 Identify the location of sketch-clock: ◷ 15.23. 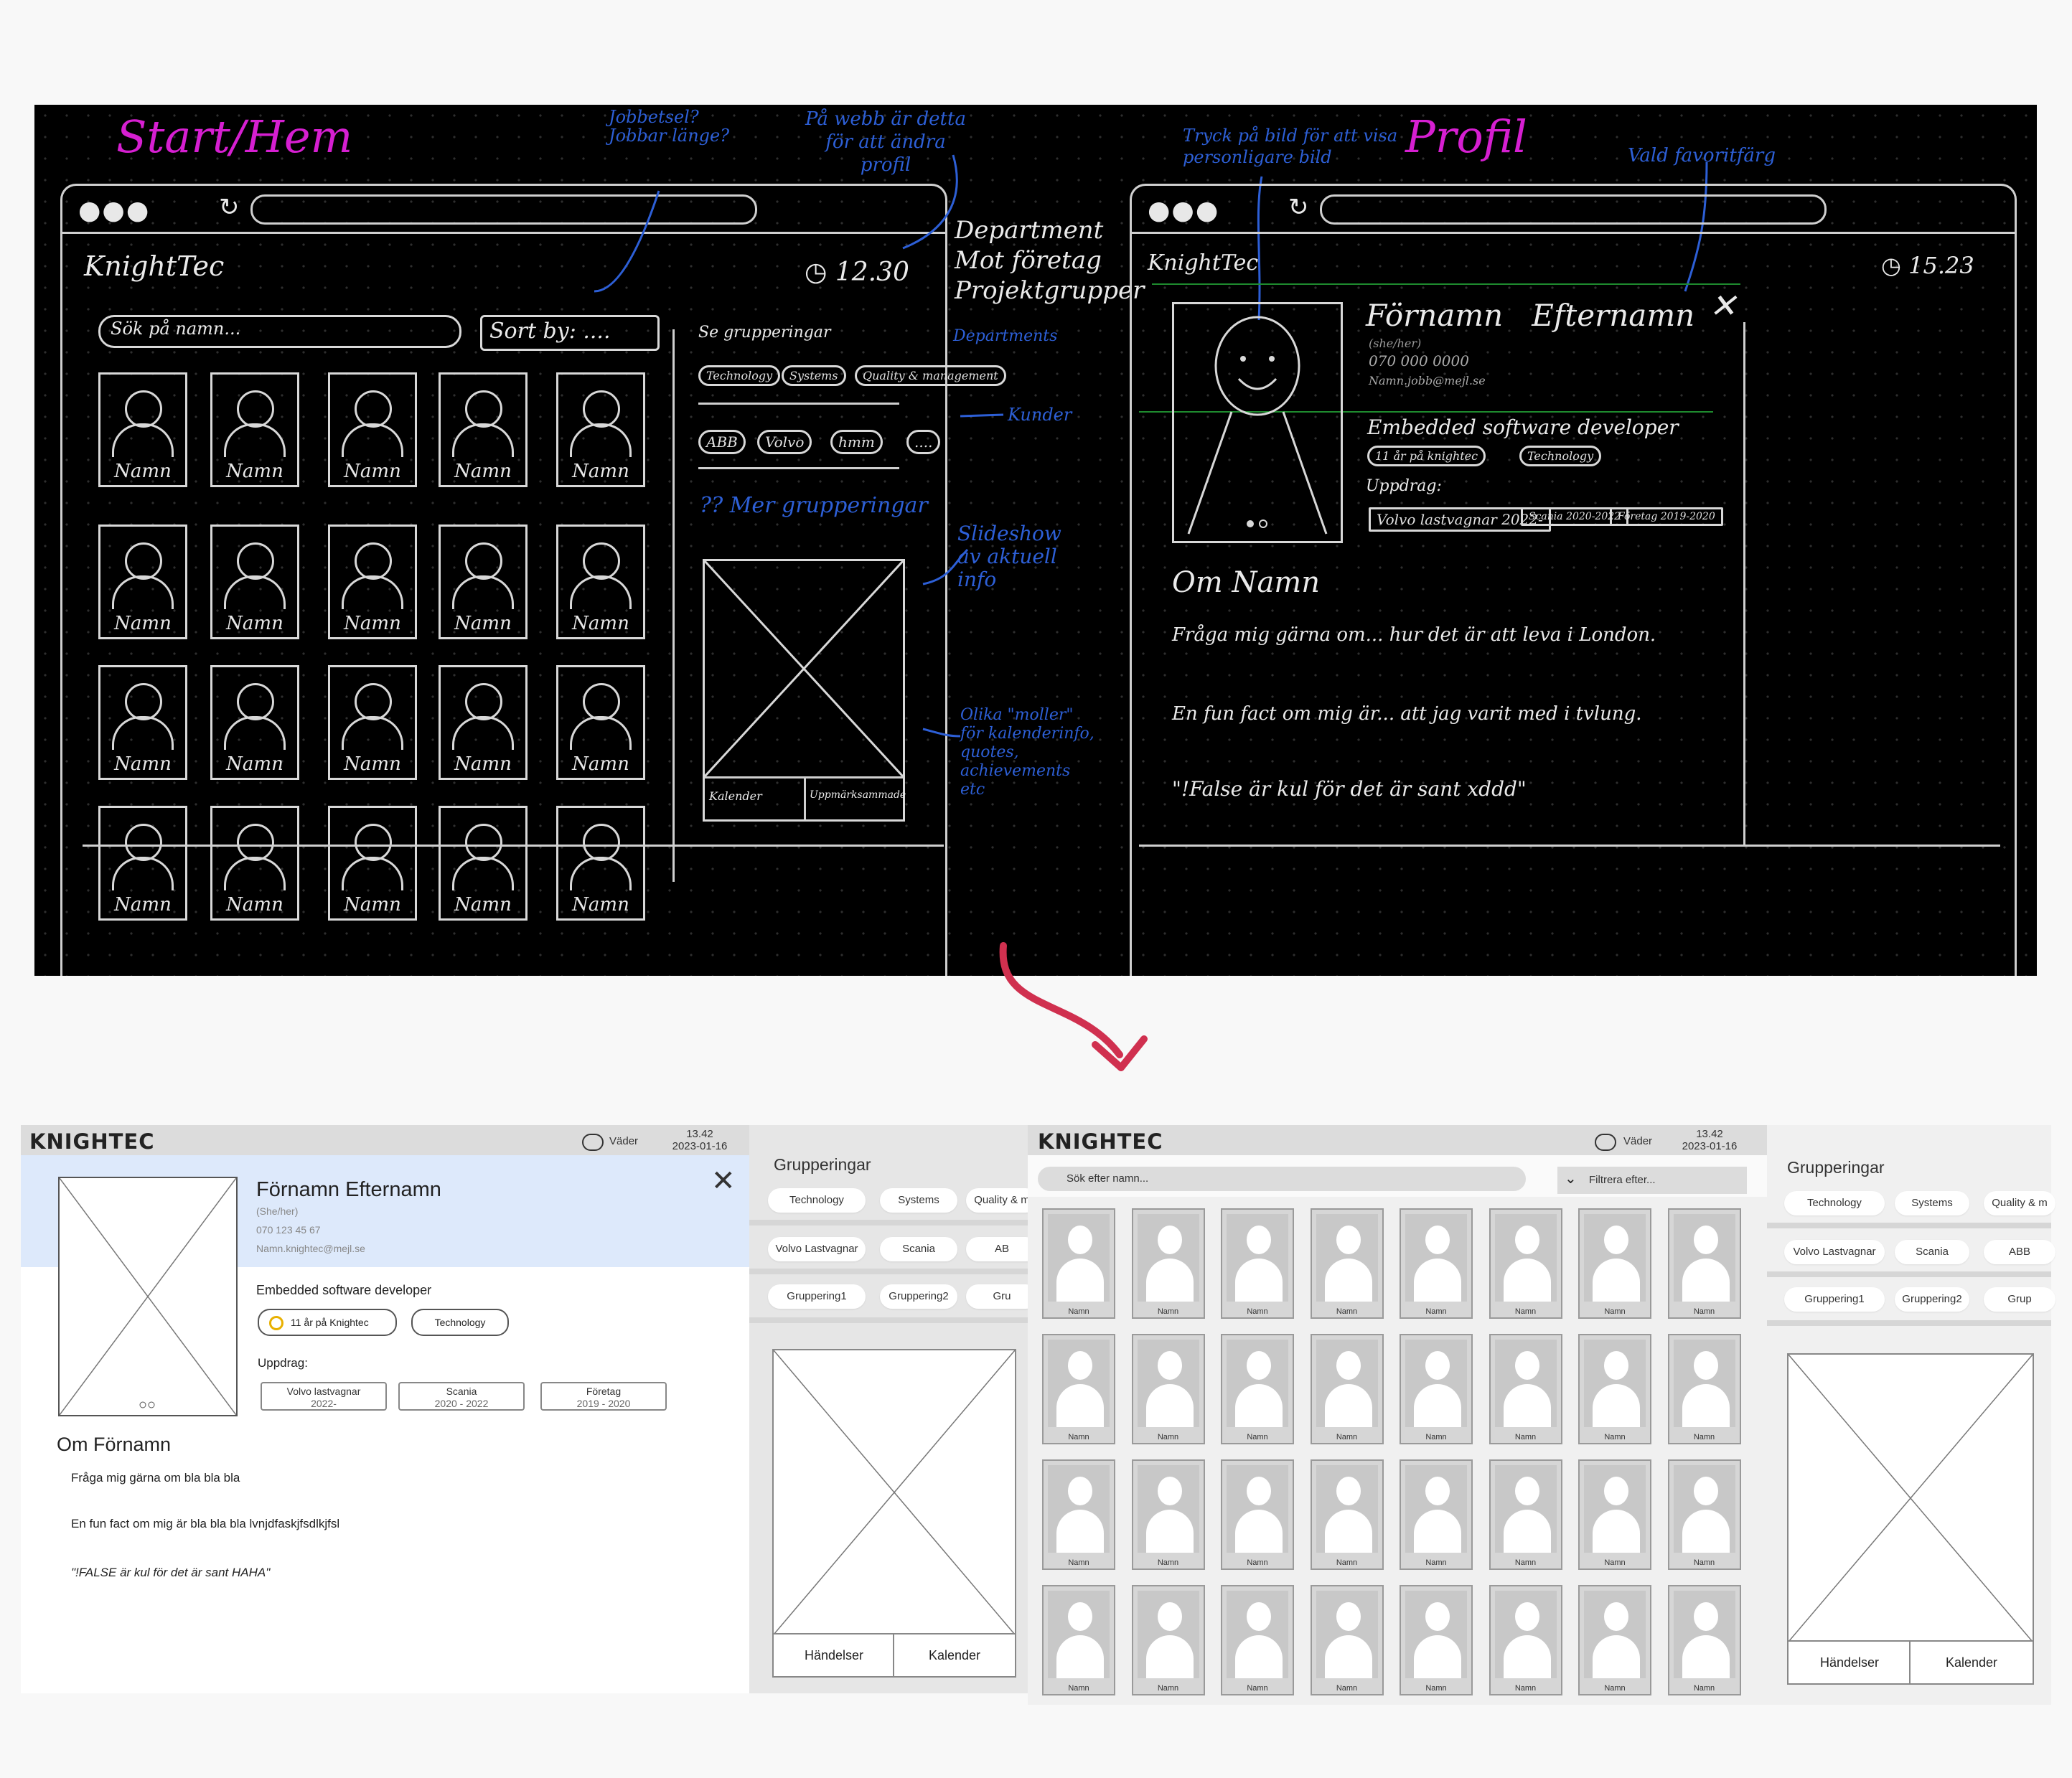
(1927, 265).